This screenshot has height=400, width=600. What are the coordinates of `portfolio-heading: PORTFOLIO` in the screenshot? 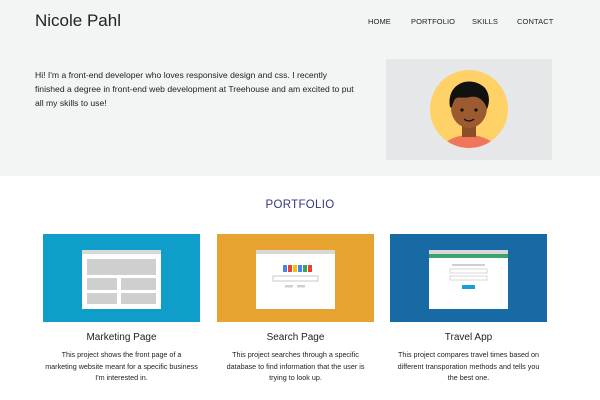 It's located at (300, 205).